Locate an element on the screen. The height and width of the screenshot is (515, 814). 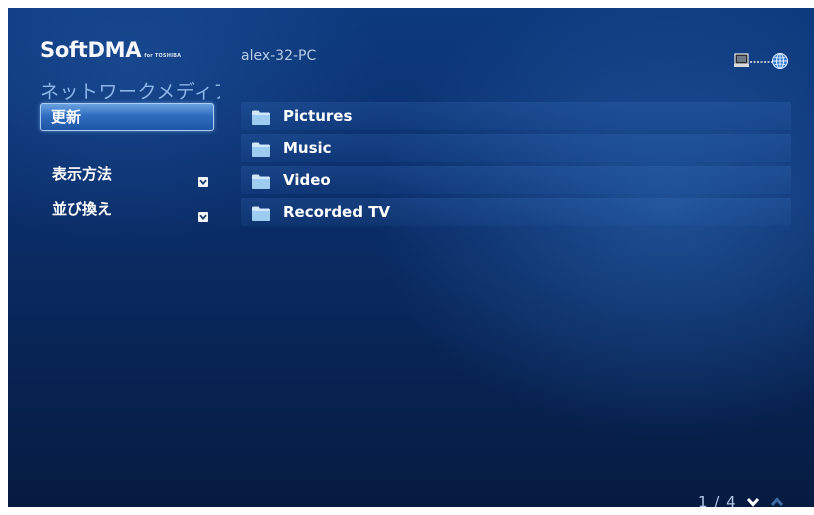
folder-item-recorded-tv: Recorded TV is located at coordinates (516, 212).